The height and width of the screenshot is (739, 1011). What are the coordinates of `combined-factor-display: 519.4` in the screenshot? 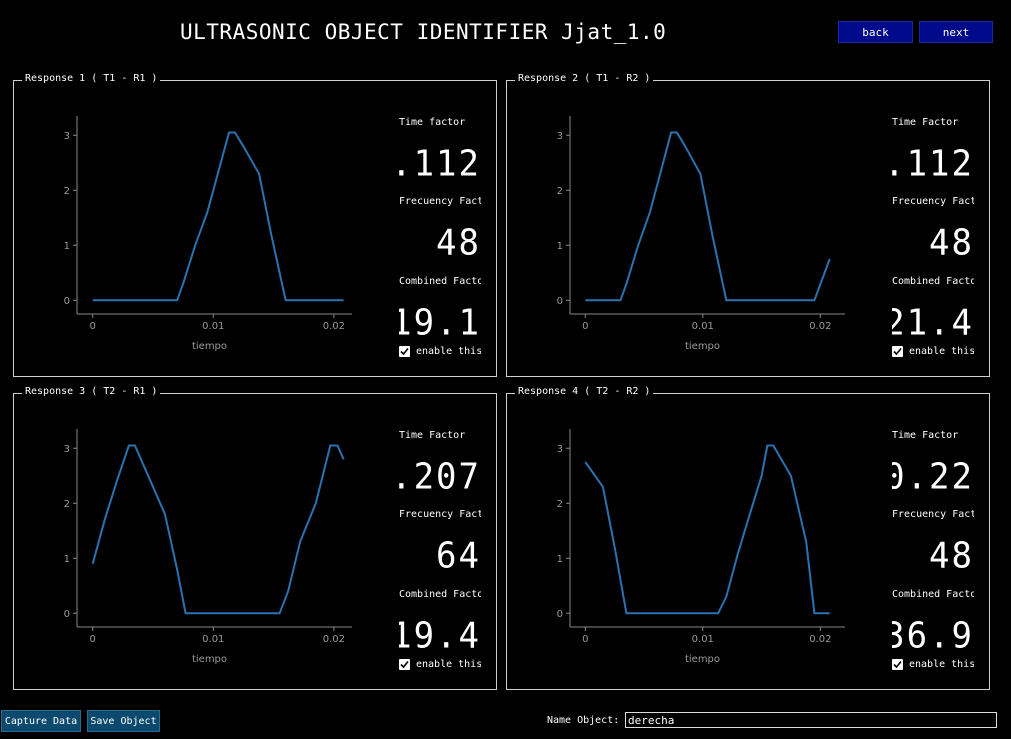 It's located at (440, 636).